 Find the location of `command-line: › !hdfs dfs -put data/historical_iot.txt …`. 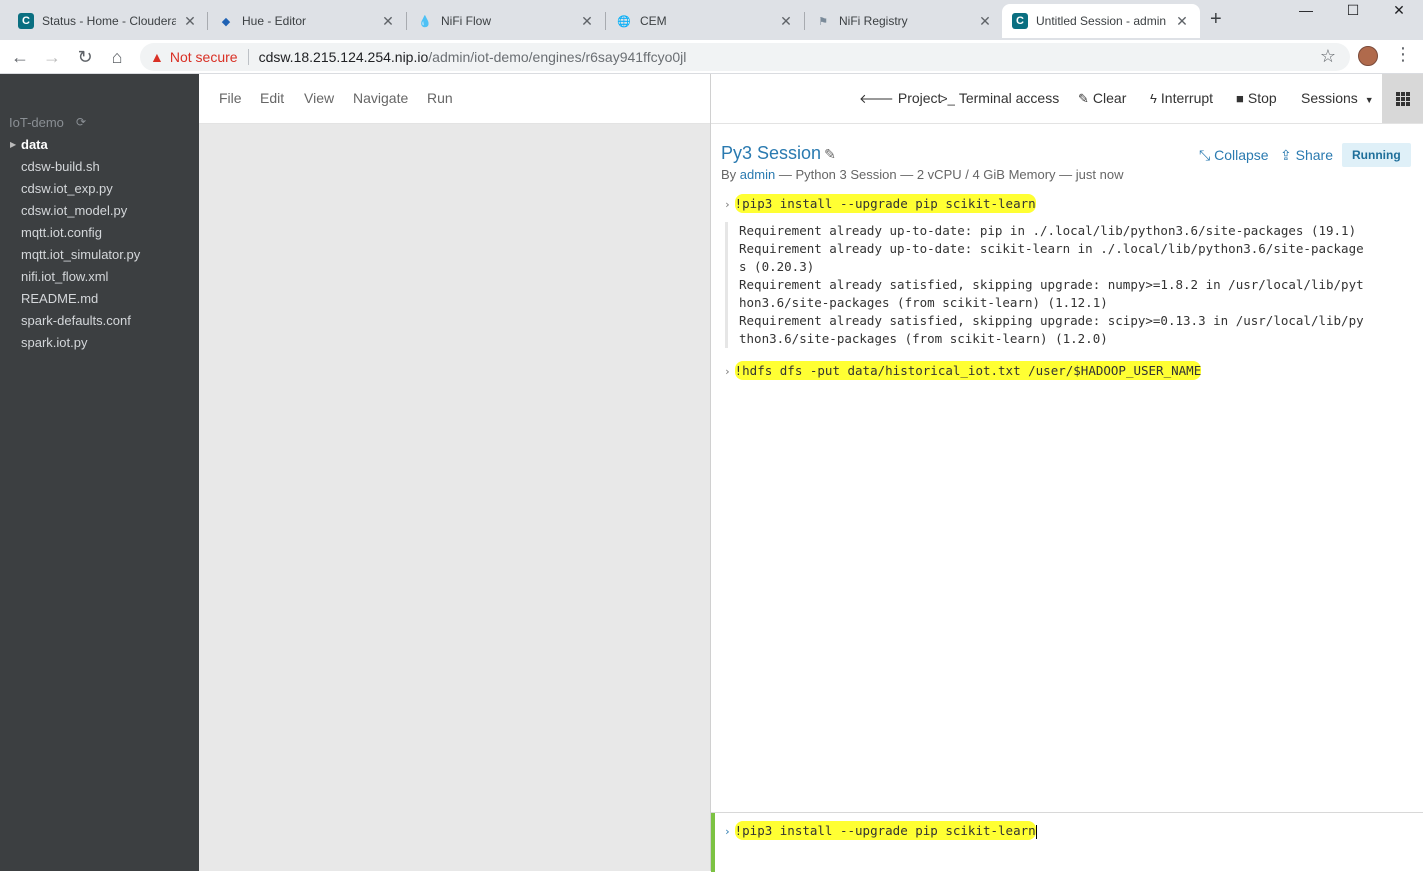

command-line: › !hdfs dfs -put data/historical_iot.txt … is located at coordinates (963, 370).